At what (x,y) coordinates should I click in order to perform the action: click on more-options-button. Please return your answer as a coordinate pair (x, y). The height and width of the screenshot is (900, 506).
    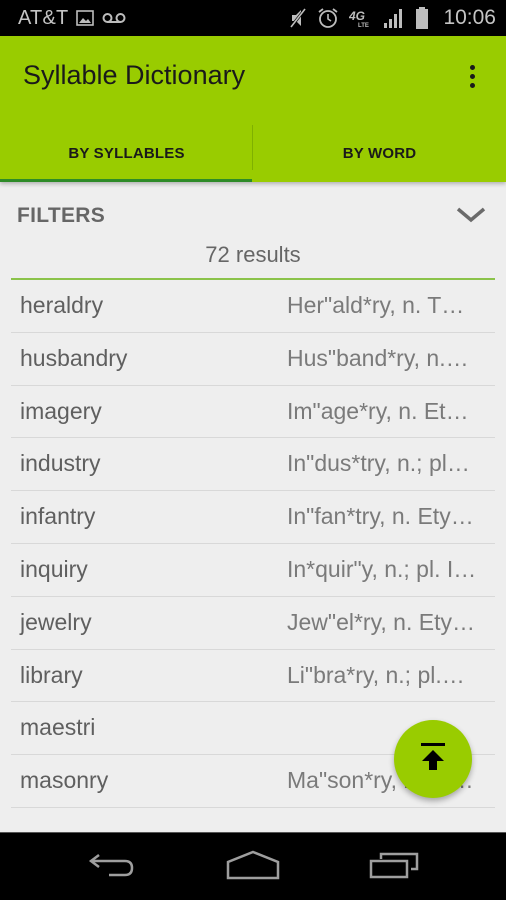
    Looking at the image, I should click on (472, 76).